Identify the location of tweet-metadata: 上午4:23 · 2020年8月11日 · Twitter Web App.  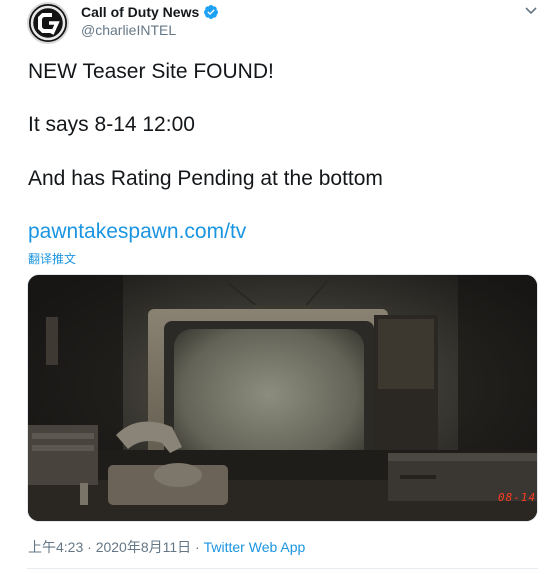
(166, 547).